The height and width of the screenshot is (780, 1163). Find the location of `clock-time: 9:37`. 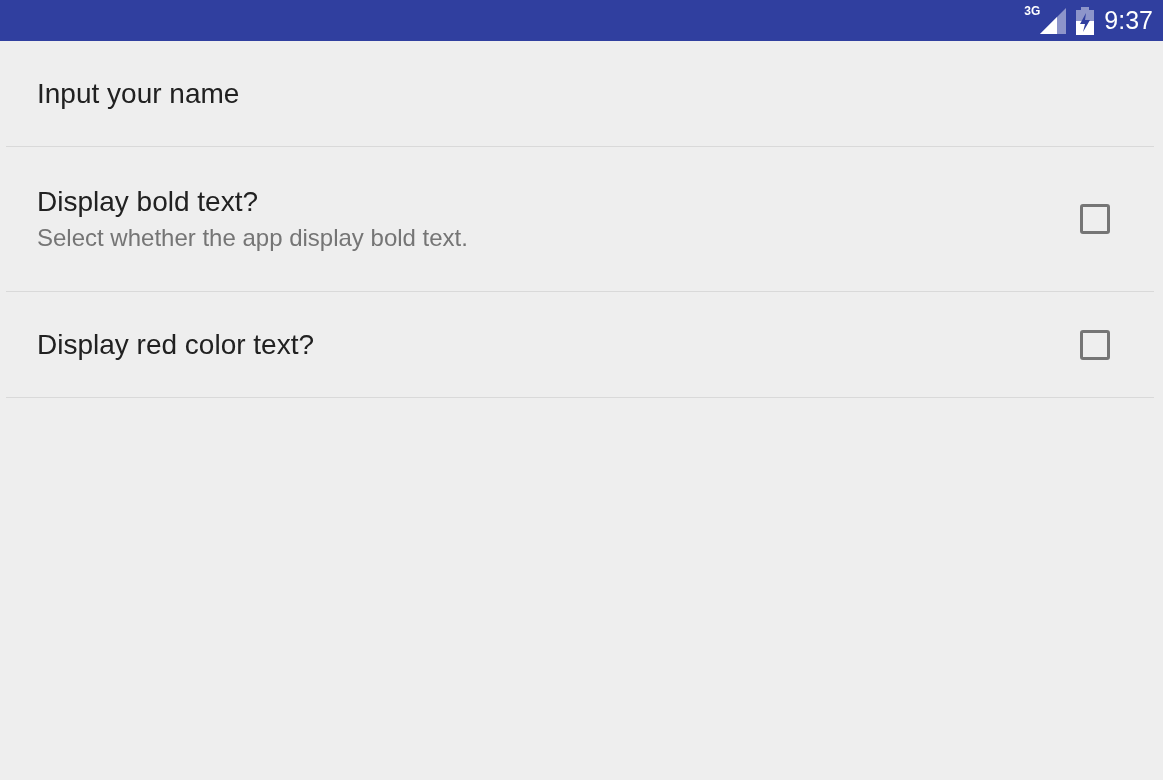

clock-time: 9:37 is located at coordinates (1128, 20).